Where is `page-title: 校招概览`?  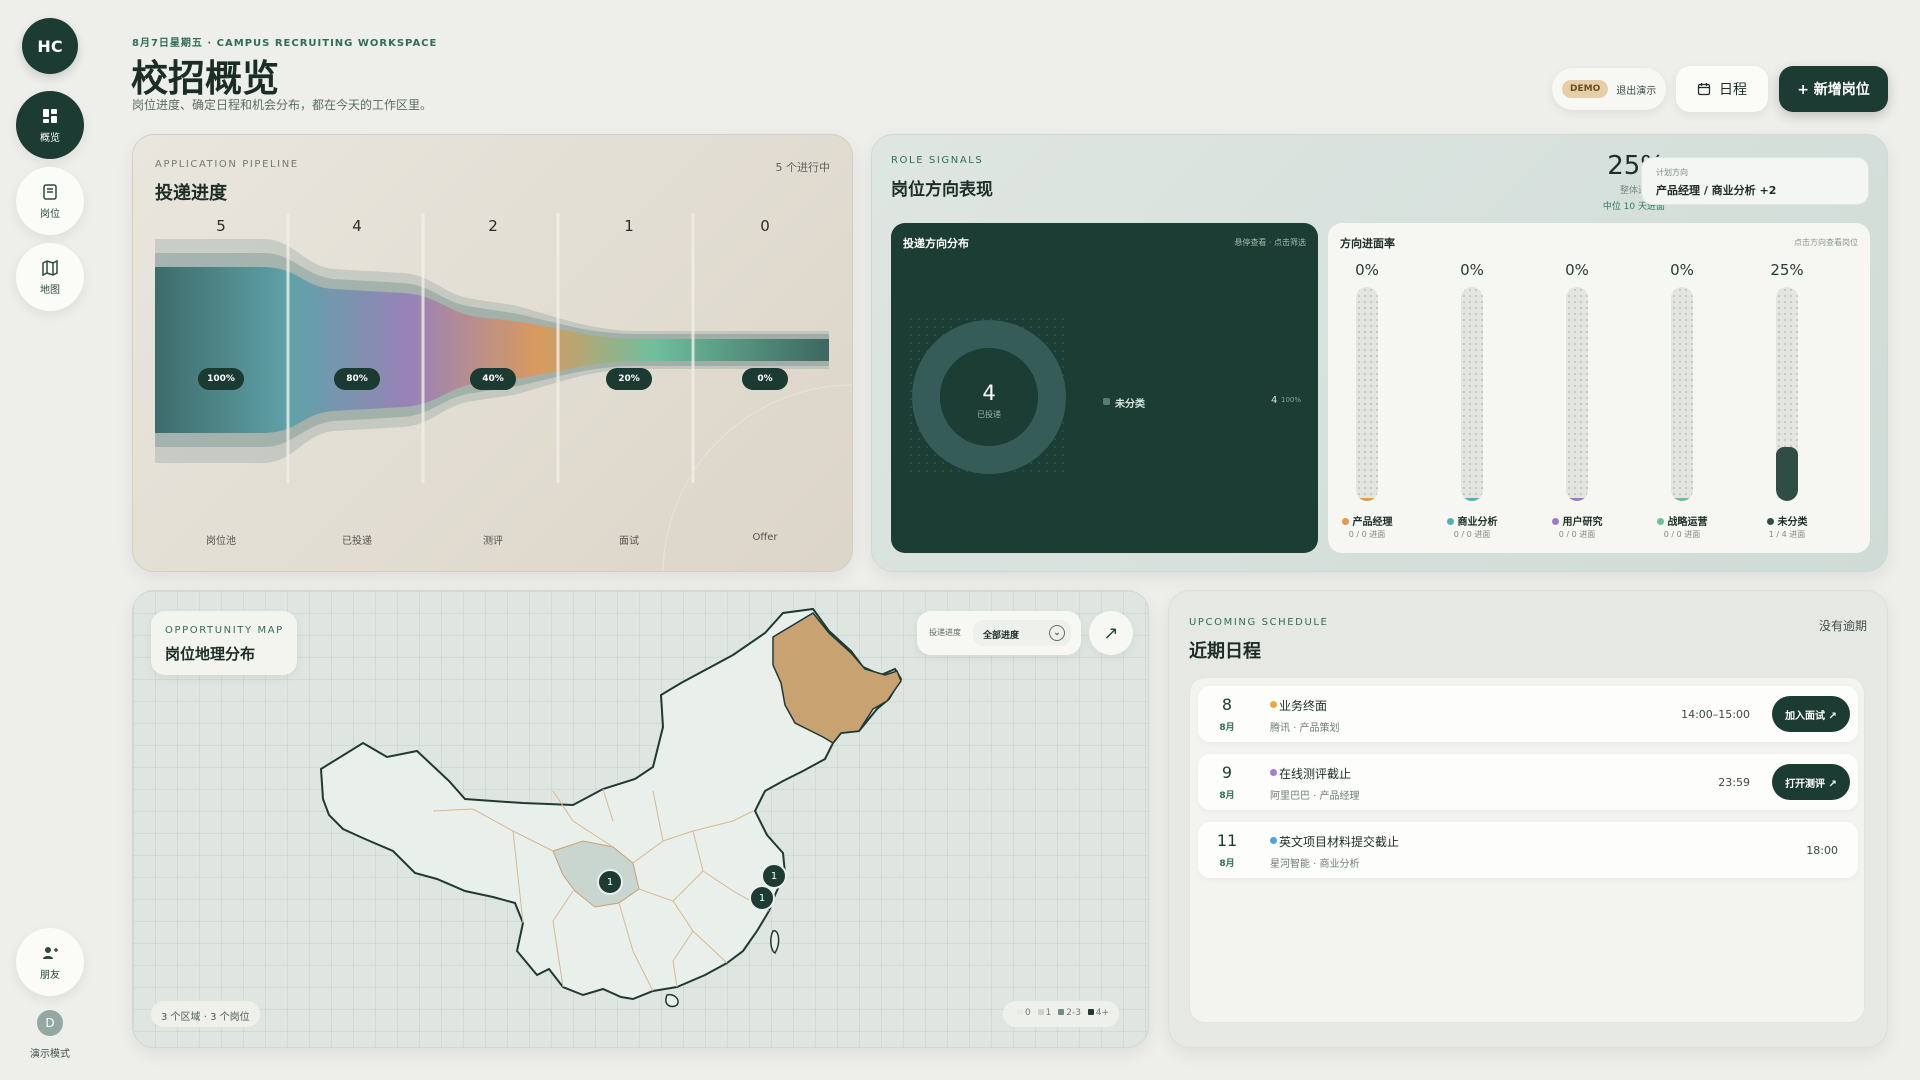 page-title: 校招概览 is located at coordinates (205, 78).